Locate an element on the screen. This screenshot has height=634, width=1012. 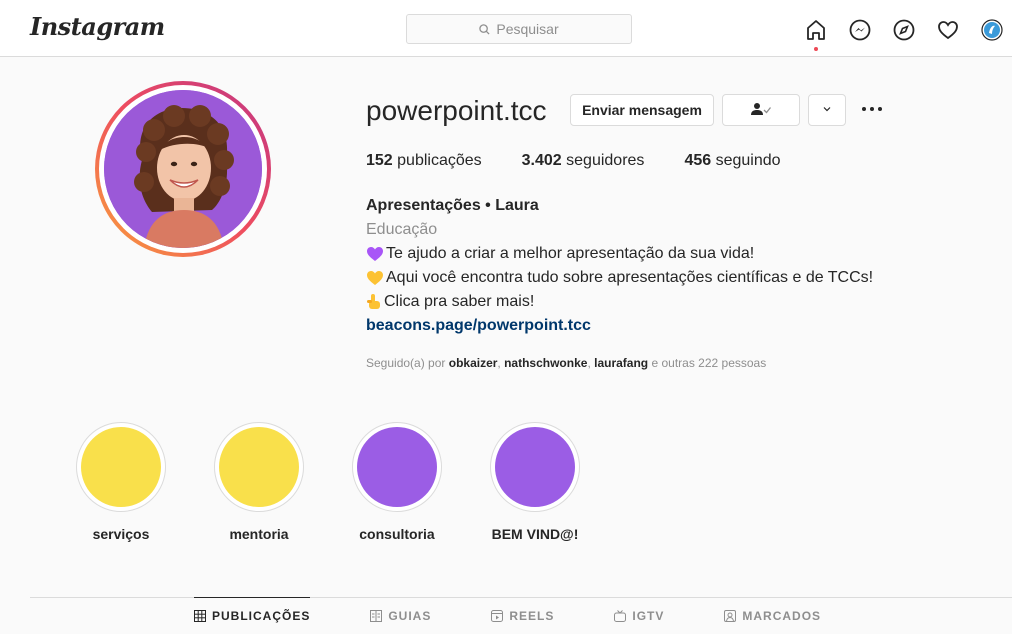
nav-icons is located at coordinates (904, 34).